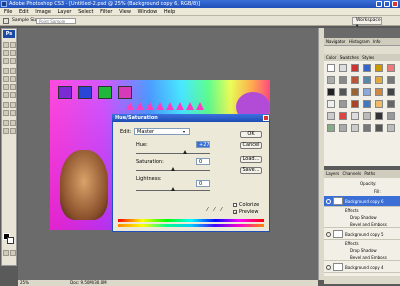  I want to click on healing-tool-icon, so click(6, 71).